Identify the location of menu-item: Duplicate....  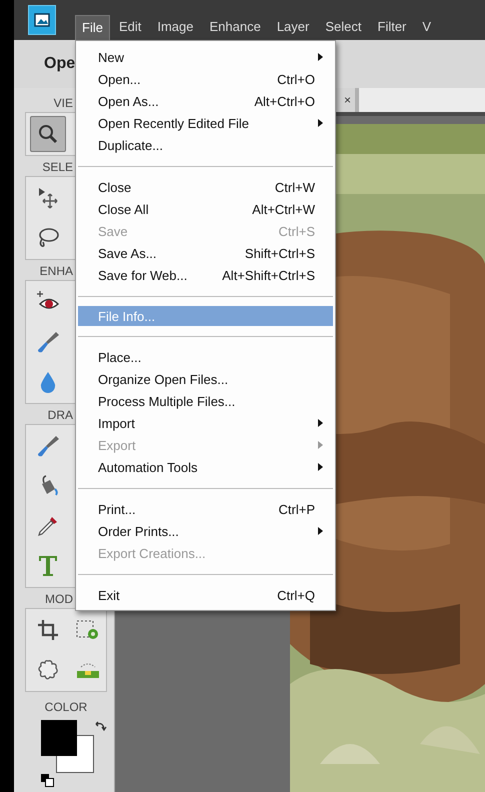
(205, 145).